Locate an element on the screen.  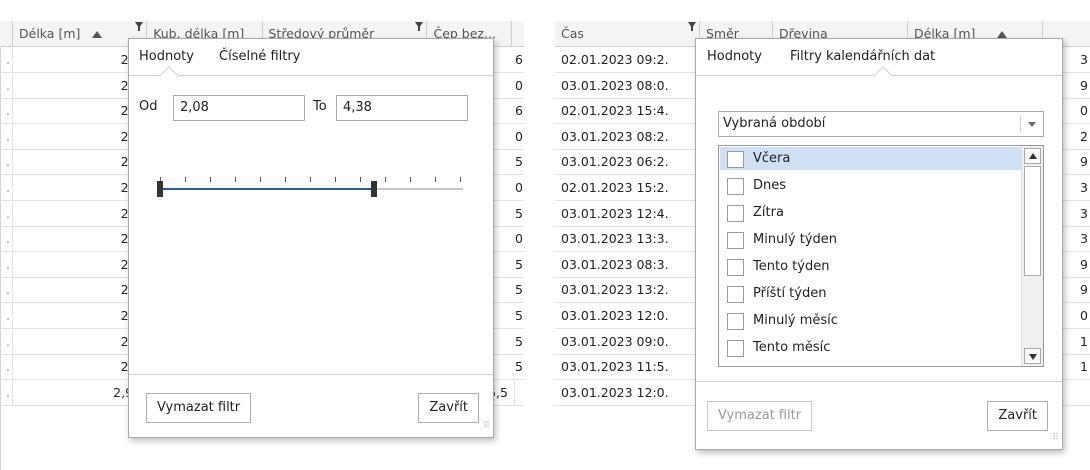
period-option: Tento týden is located at coordinates (870, 266).